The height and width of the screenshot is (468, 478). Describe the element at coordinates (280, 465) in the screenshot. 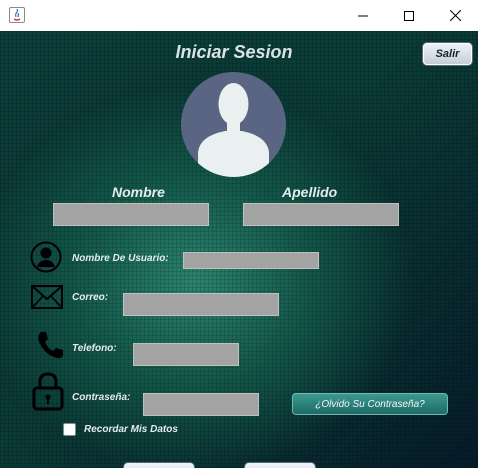

I see `bottom-right-button` at that location.